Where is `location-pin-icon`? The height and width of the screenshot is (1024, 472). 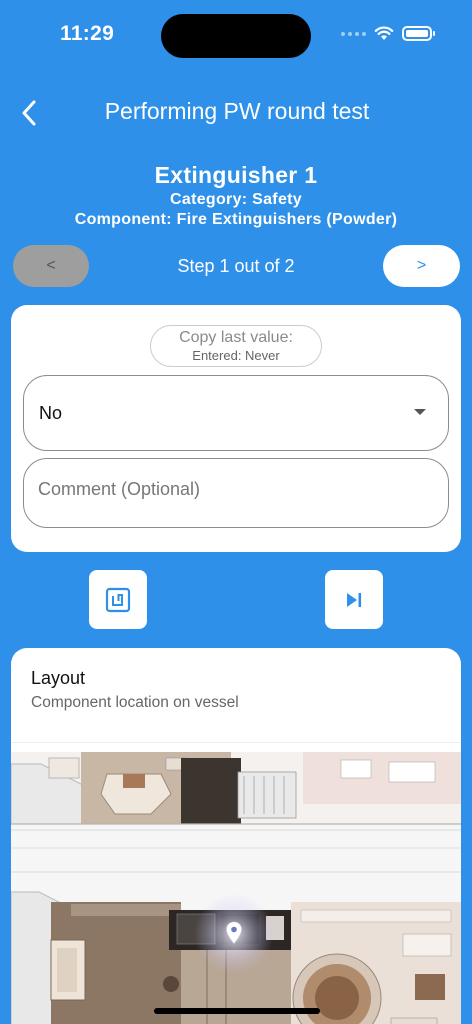
location-pin-icon is located at coordinates (234, 933).